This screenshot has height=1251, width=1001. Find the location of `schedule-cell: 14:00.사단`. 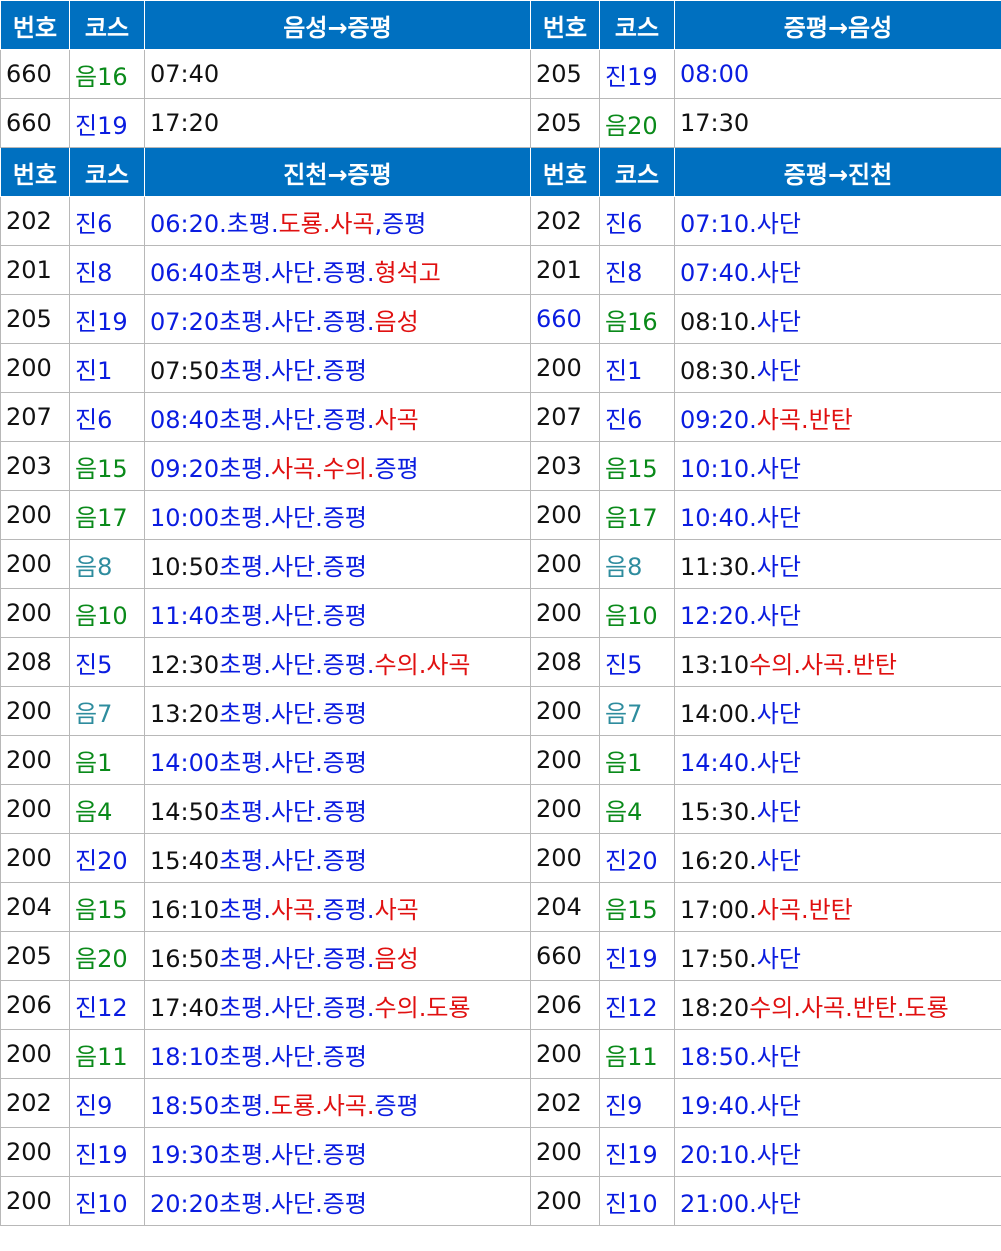

schedule-cell: 14:00.사단 is located at coordinates (837, 711).